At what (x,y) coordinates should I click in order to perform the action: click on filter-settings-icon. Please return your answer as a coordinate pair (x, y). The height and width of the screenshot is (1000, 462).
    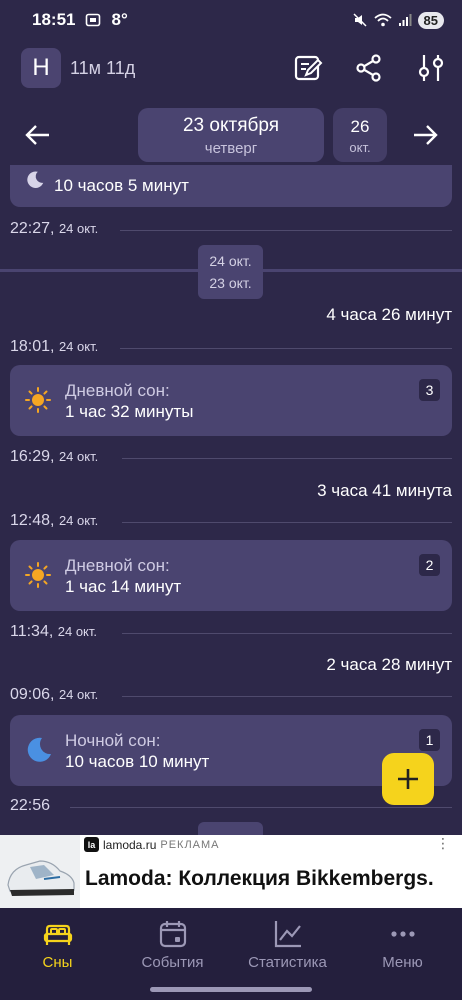
    Looking at the image, I should click on (431, 68).